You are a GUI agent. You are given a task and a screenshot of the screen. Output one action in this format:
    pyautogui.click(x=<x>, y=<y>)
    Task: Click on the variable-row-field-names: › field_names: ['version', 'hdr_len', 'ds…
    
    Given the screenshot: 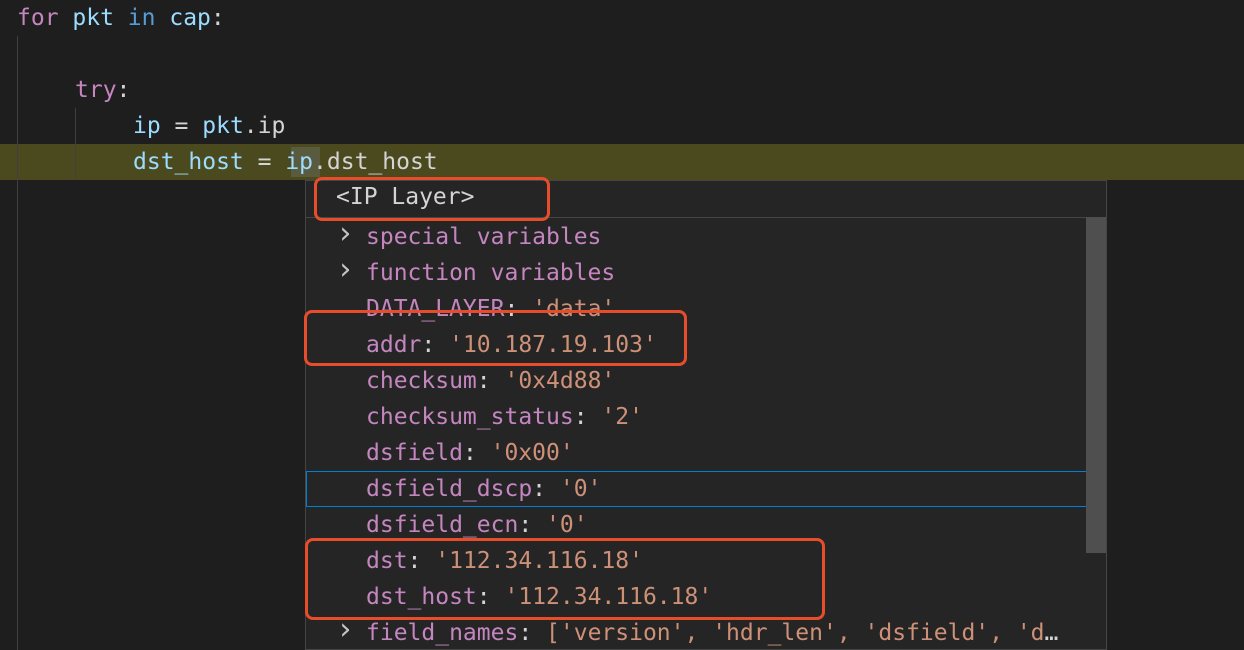 What is the action you would take?
    pyautogui.click(x=696, y=632)
    